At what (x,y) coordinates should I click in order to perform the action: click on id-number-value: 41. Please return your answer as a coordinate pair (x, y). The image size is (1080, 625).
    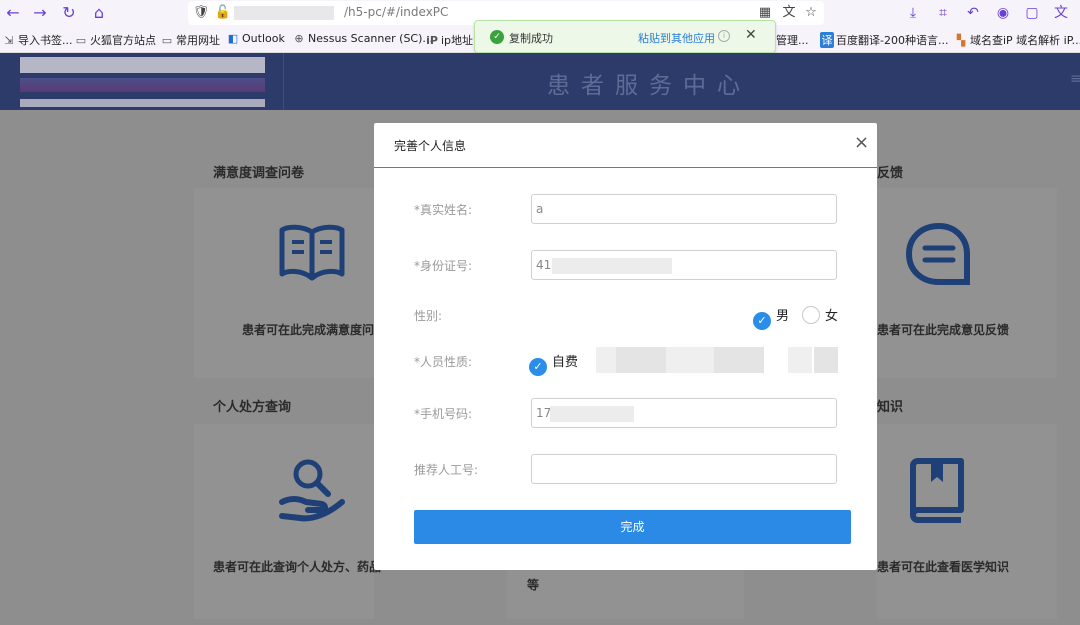
    Looking at the image, I should click on (544, 265).